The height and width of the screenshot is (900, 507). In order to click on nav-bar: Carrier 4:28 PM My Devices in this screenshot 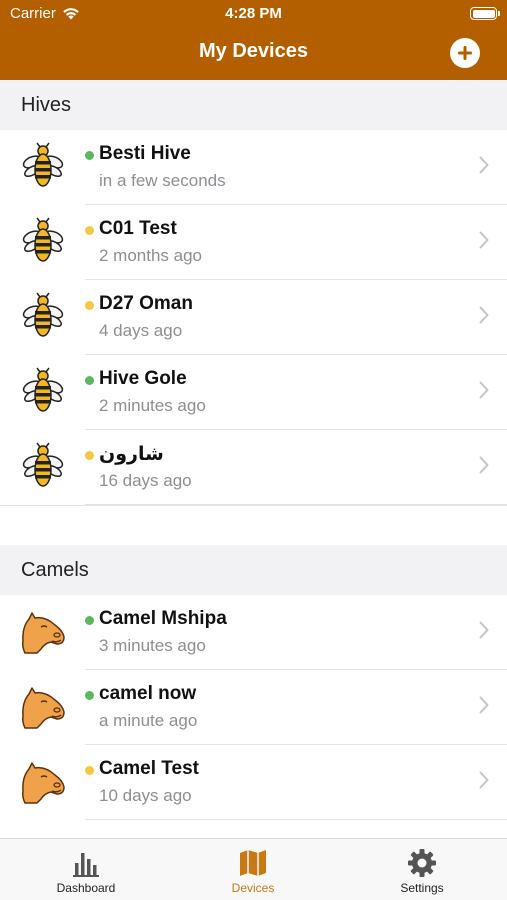, I will do `click(253, 40)`.